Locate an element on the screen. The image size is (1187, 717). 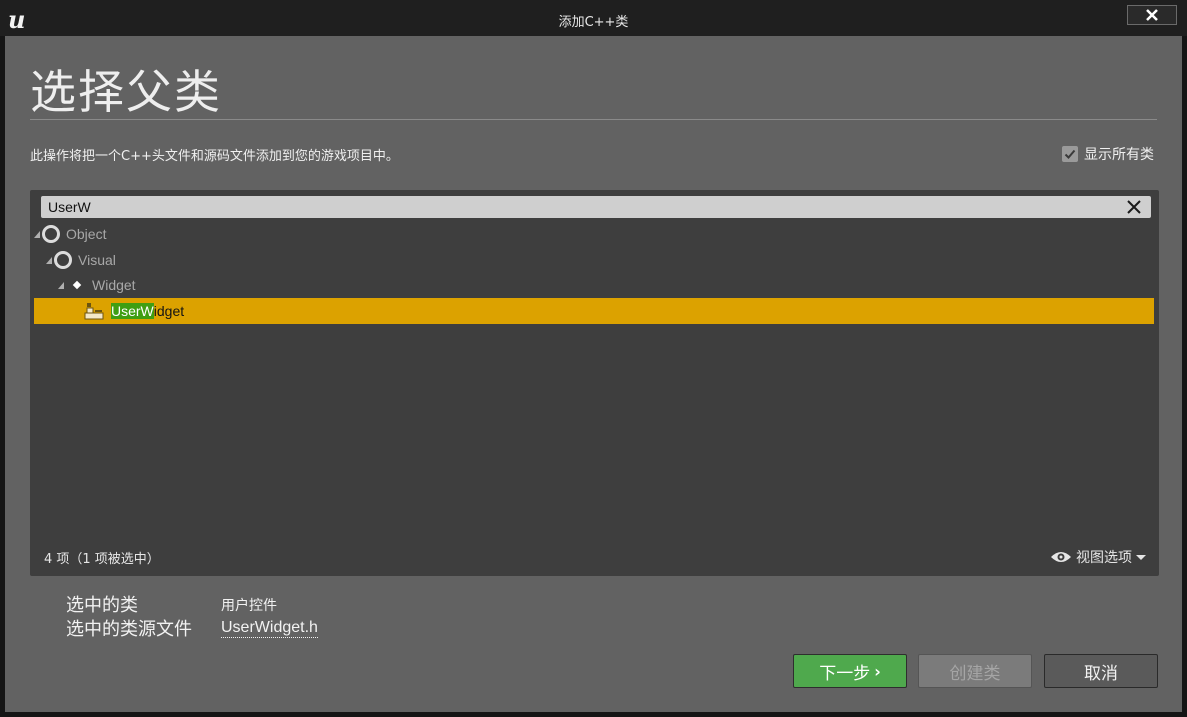
tree-item-userwidget: UserWidget is located at coordinates (594, 311).